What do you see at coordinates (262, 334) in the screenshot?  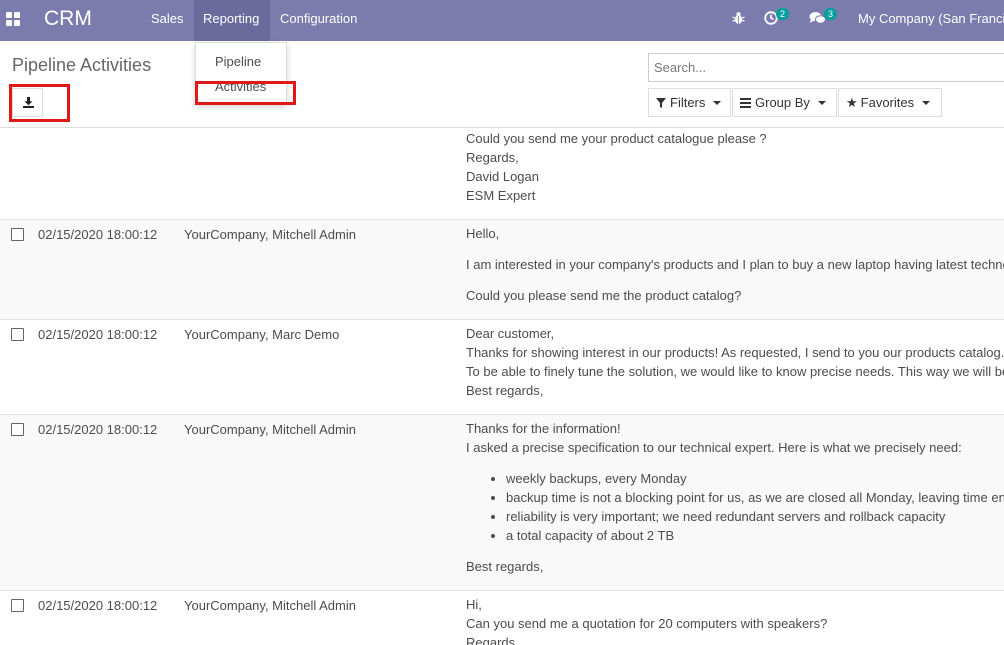 I see `activity-author: YourCompany, Marc Demo` at bounding box center [262, 334].